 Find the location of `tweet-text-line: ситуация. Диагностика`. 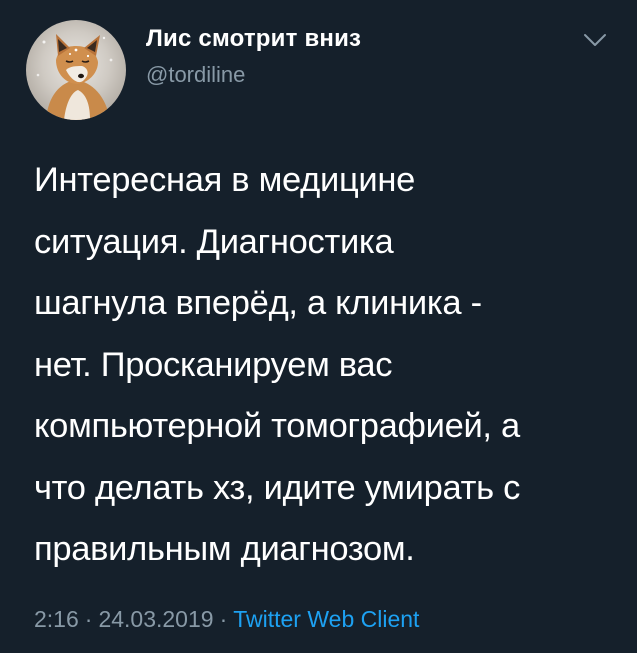

tweet-text-line: ситуация. Диагностика is located at coordinates (214, 241).